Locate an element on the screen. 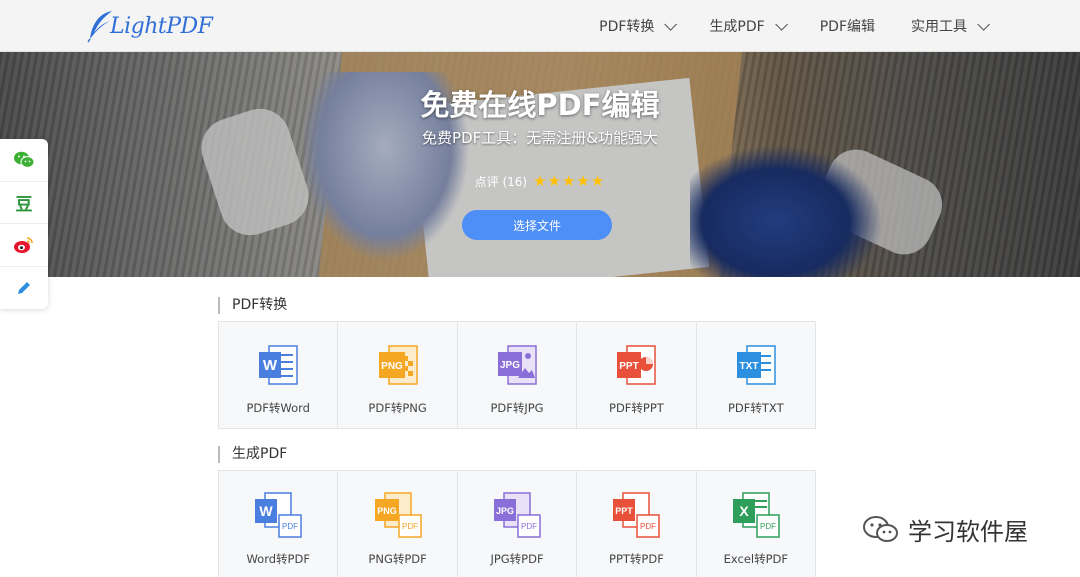 This screenshot has width=1080, height=577. share-weibo is located at coordinates (24, 245).